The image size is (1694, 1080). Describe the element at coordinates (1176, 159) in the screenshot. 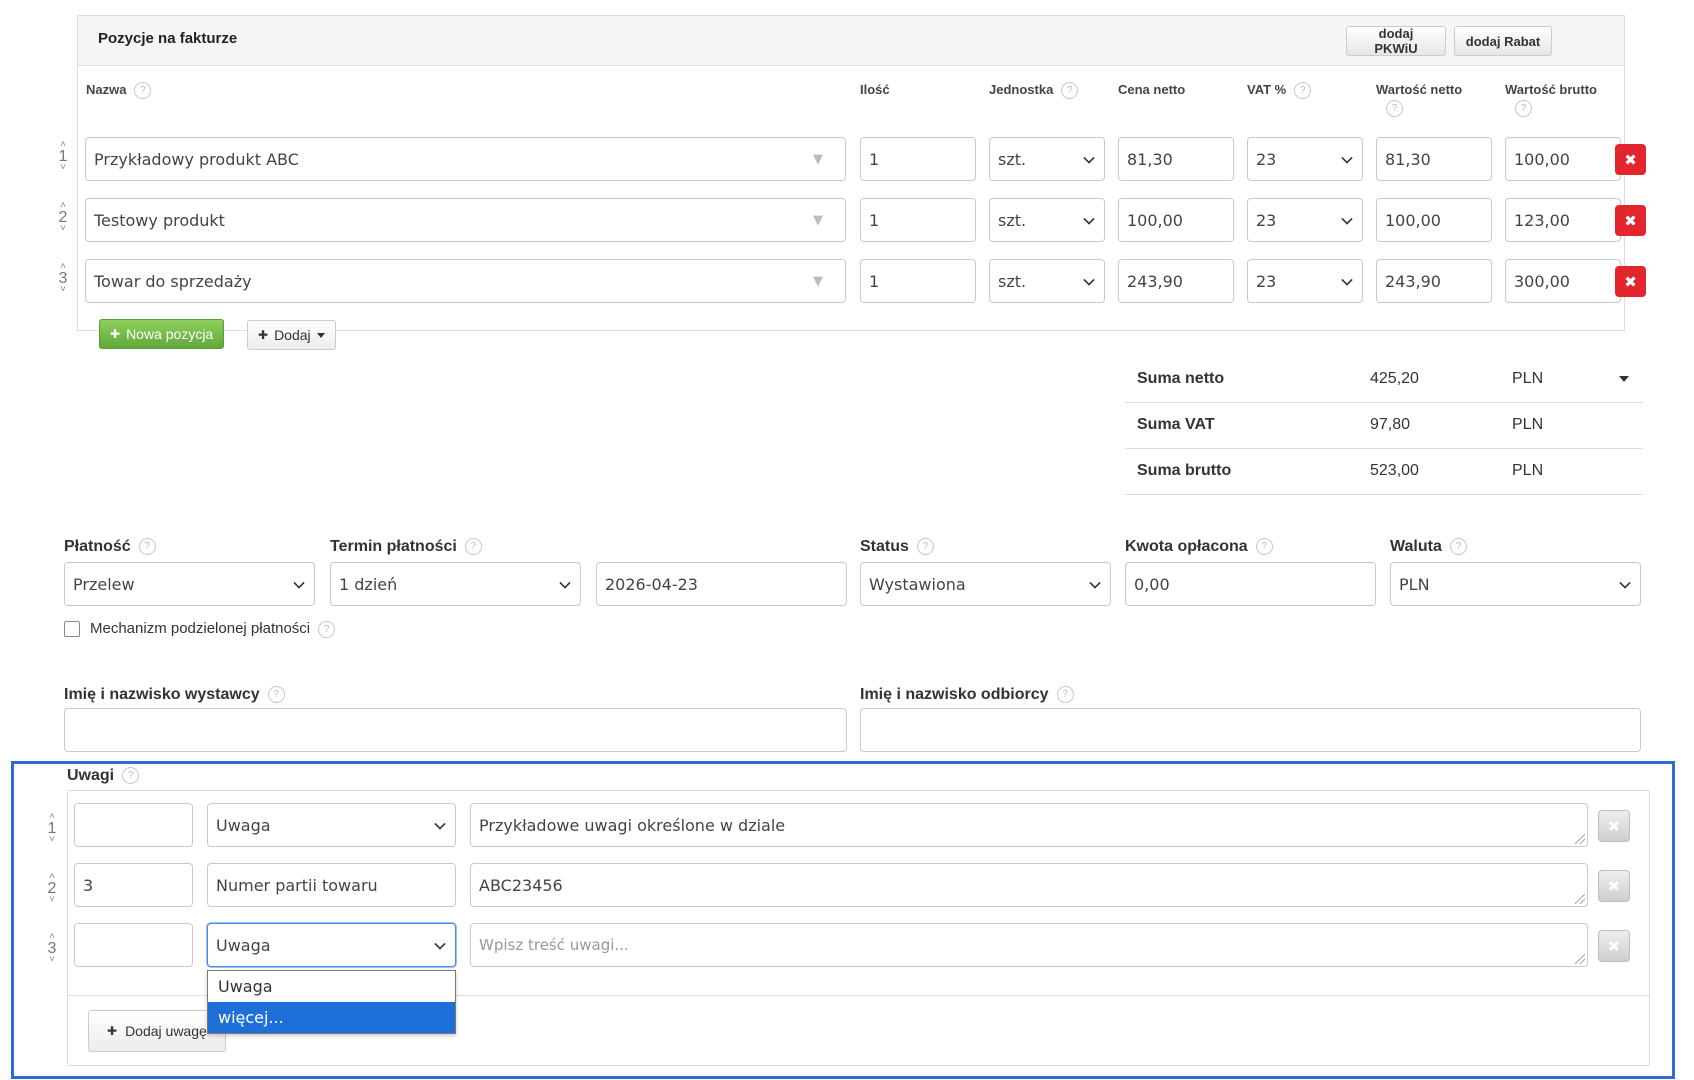

I see `item-net-price-input: 81,30` at that location.